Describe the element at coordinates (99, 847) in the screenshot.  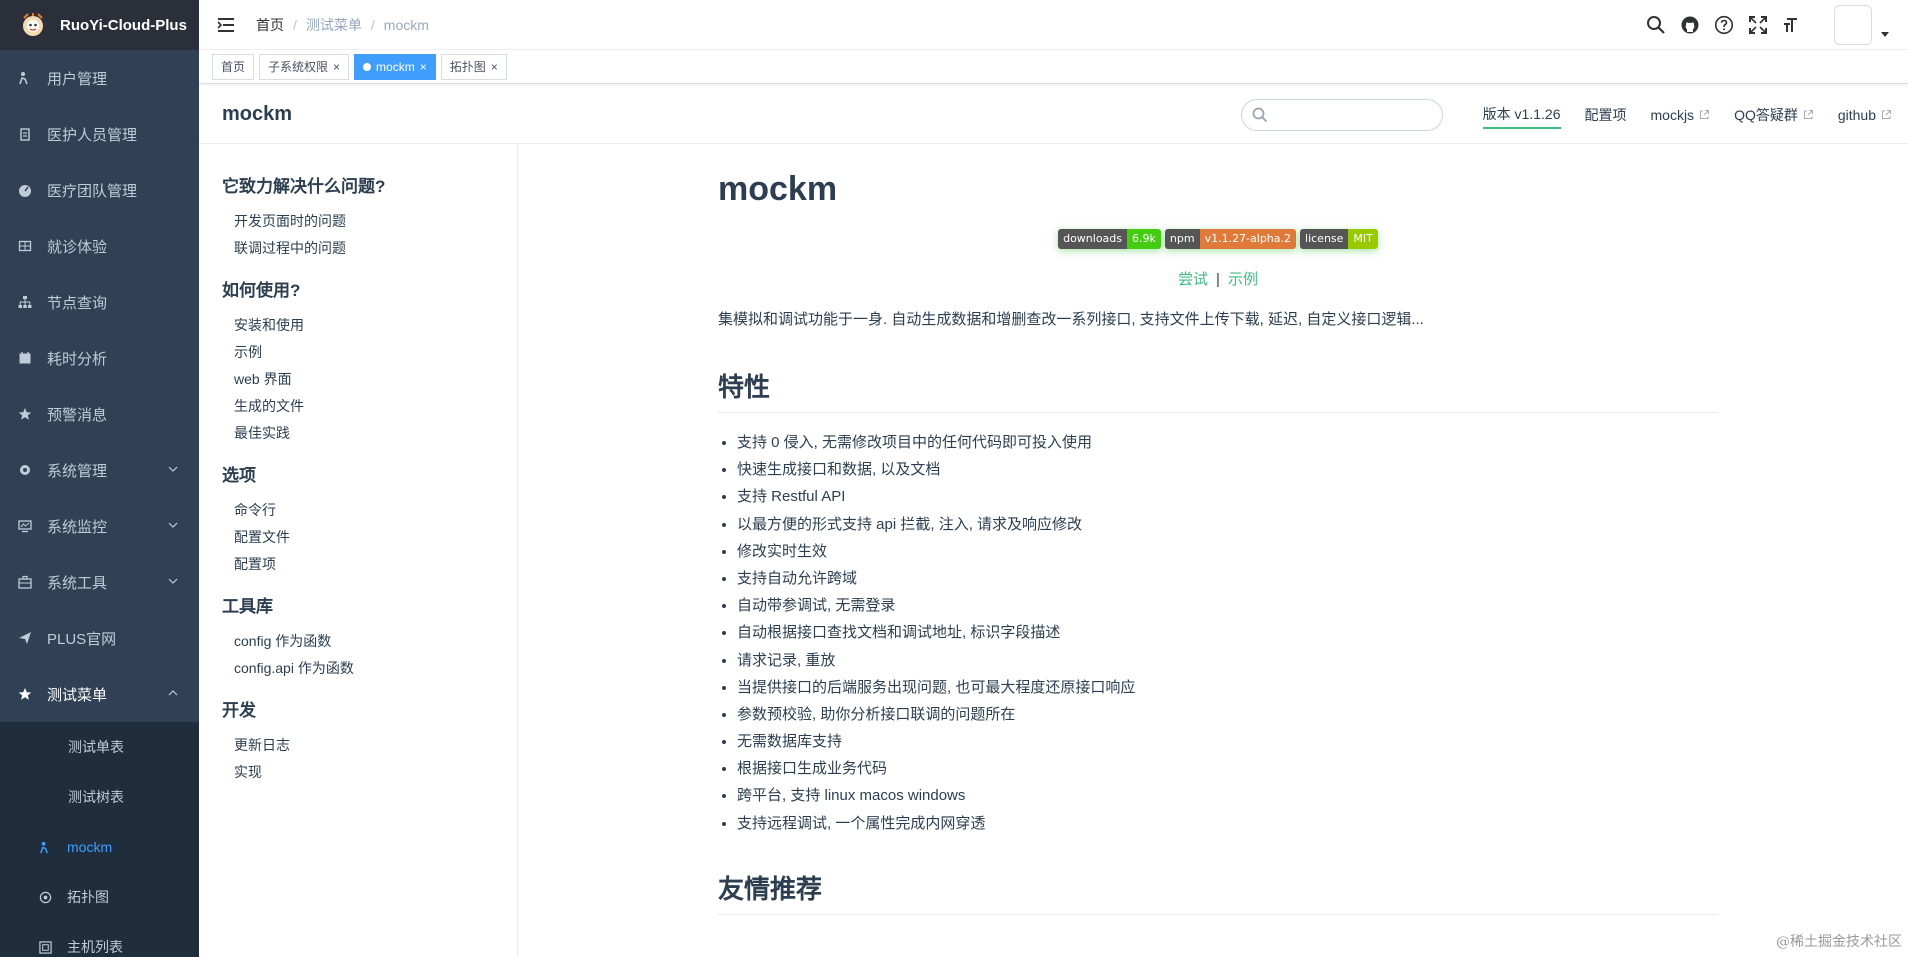
I see `sidebar-subitem-mockm: mockm` at that location.